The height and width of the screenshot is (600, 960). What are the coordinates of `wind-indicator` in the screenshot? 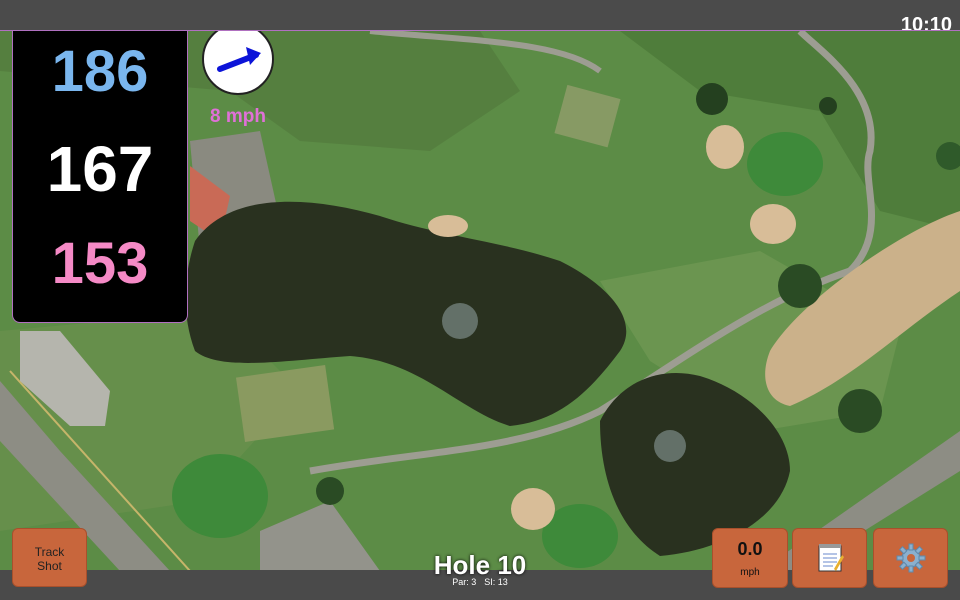 It's located at (238, 63).